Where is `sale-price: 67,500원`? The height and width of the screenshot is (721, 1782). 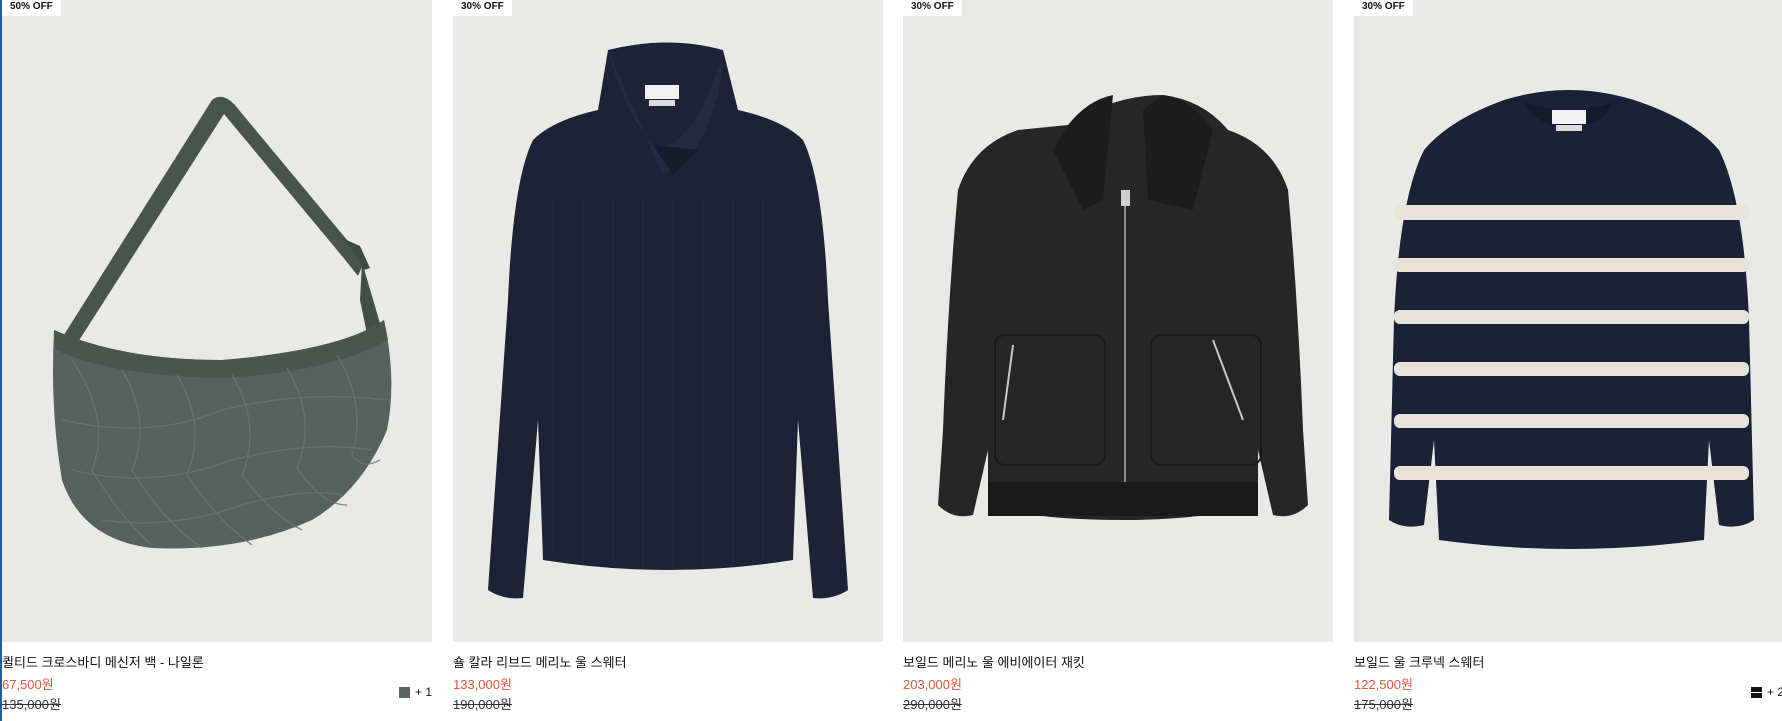
sale-price: 67,500원 is located at coordinates (28, 684).